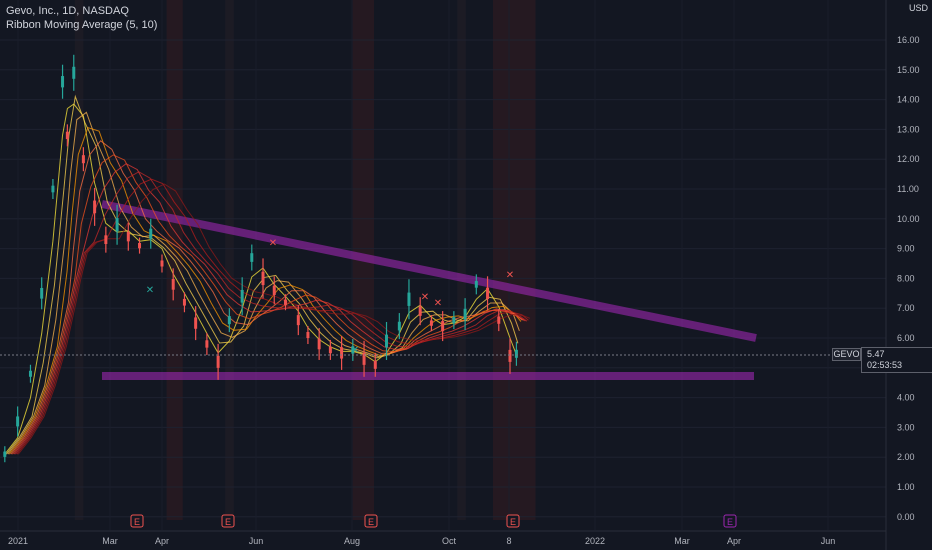  What do you see at coordinates (906, 517) in the screenshot?
I see `y-tick-label: 0.00` at bounding box center [906, 517].